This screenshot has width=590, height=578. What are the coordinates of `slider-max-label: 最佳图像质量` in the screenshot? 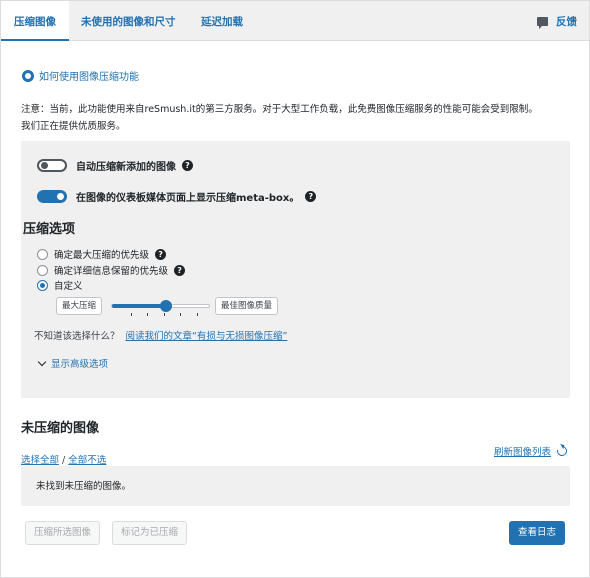 It's located at (247, 306).